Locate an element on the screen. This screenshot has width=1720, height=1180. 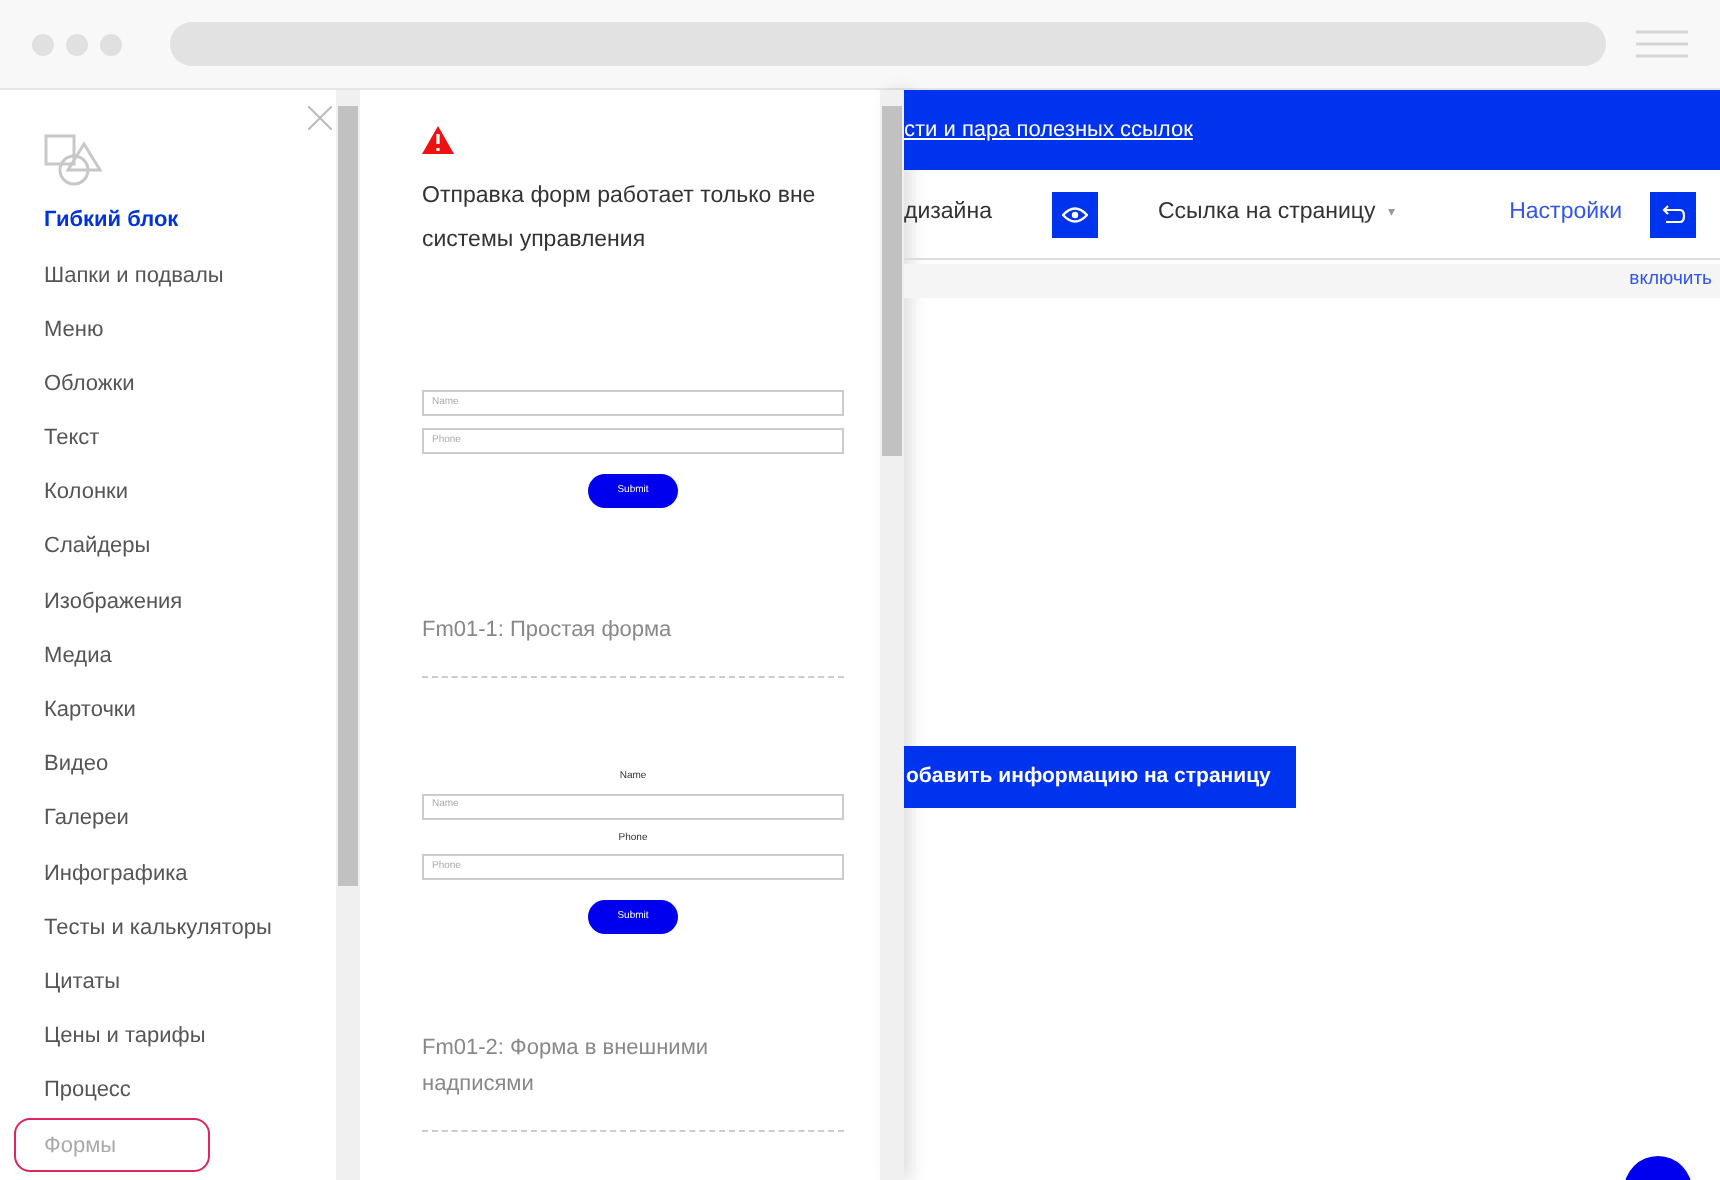
sidebar-item: Шапки и подвалы is located at coordinates (190, 275).